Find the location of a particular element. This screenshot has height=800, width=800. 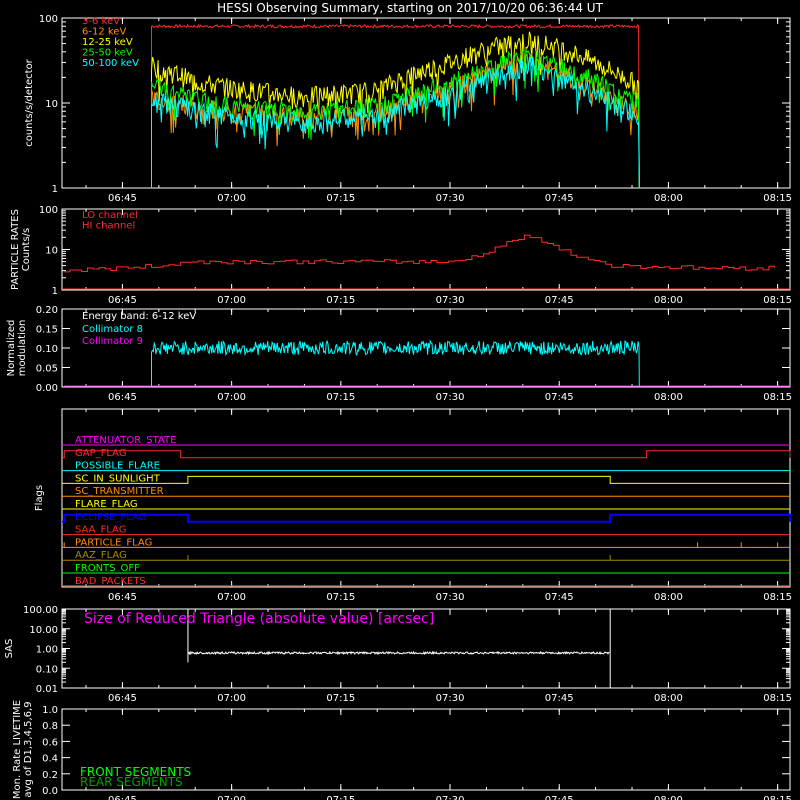

particle-x-tick-label: 06:45 is located at coordinates (122, 300).